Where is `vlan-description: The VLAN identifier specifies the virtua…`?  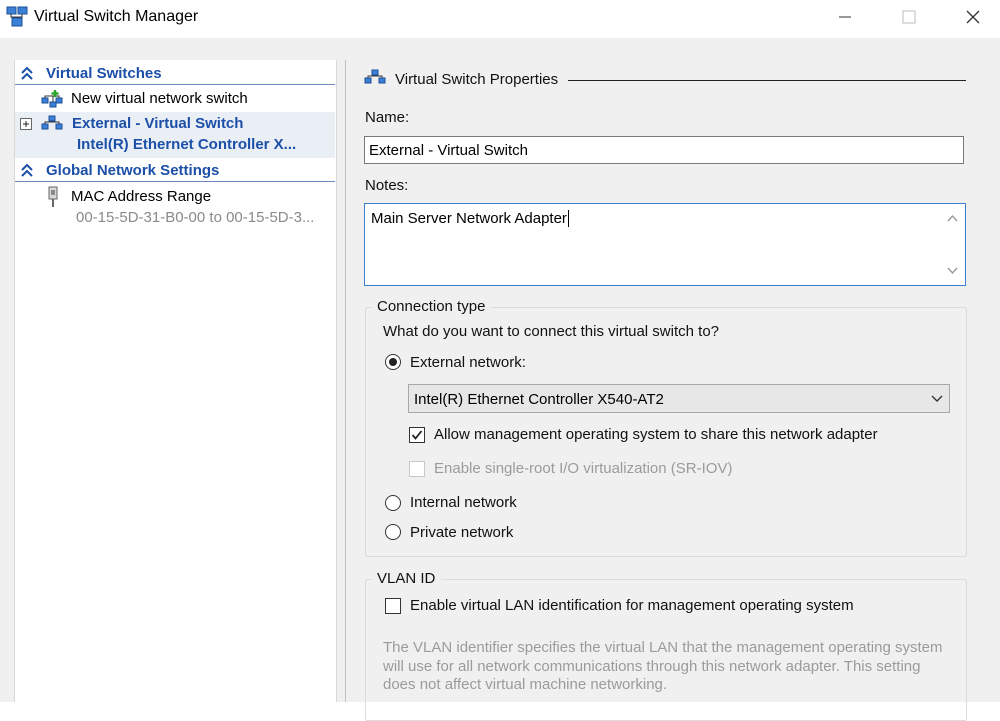 vlan-description: The VLAN identifier specifies the virtua… is located at coordinates (663, 666).